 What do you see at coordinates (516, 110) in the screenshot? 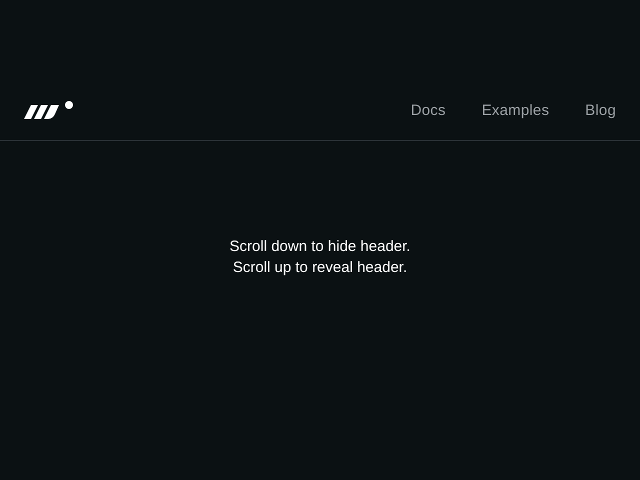
I see `nav-link: Examples` at bounding box center [516, 110].